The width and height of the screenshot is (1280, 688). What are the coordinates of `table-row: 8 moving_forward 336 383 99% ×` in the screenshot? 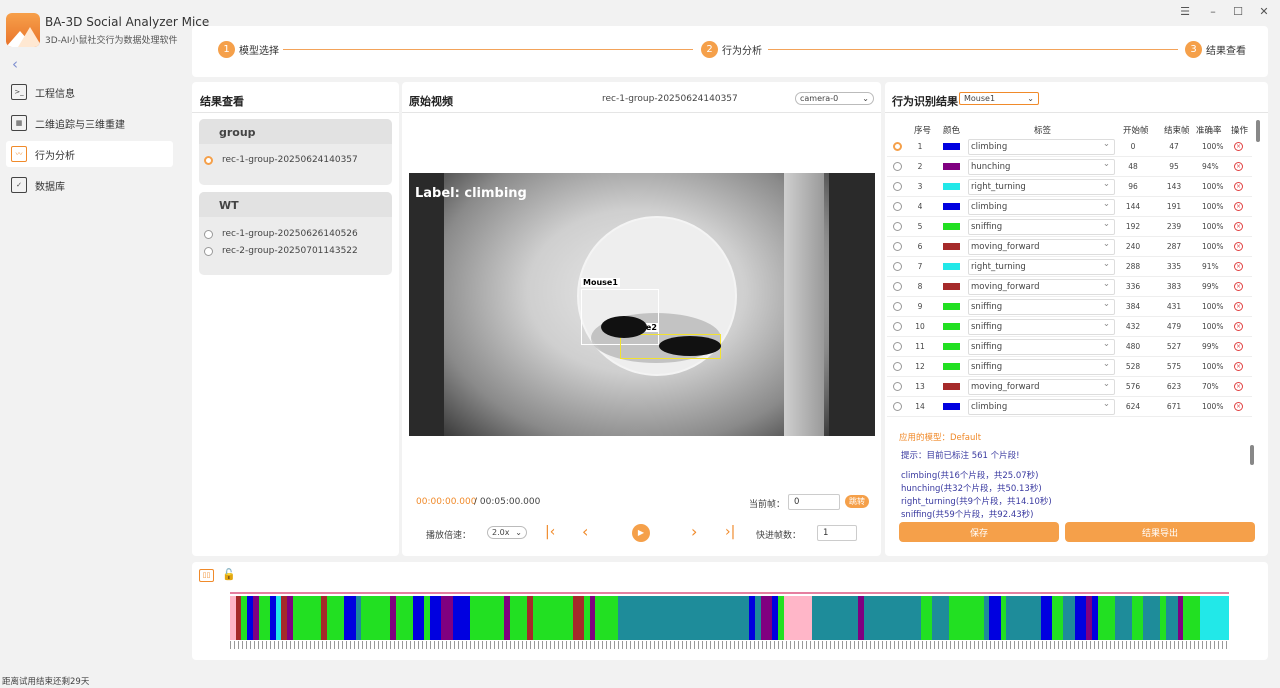 It's located at (1069, 287).